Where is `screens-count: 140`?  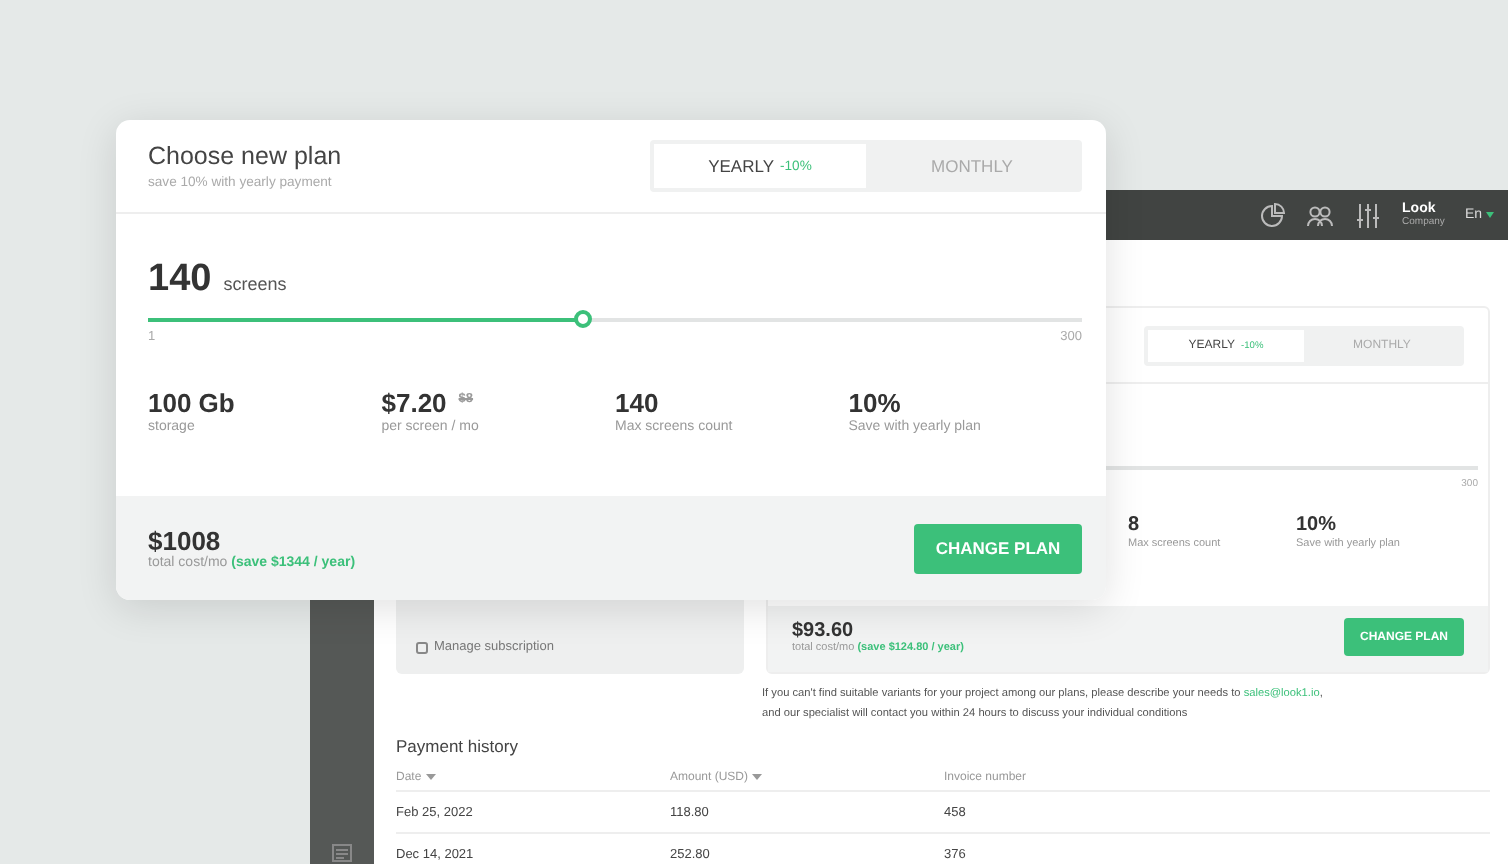 screens-count: 140 is located at coordinates (180, 280).